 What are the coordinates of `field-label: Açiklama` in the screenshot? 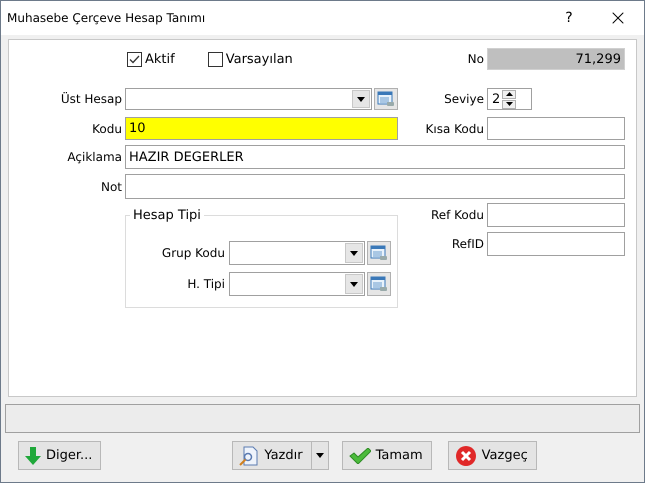 It's located at (94, 157).